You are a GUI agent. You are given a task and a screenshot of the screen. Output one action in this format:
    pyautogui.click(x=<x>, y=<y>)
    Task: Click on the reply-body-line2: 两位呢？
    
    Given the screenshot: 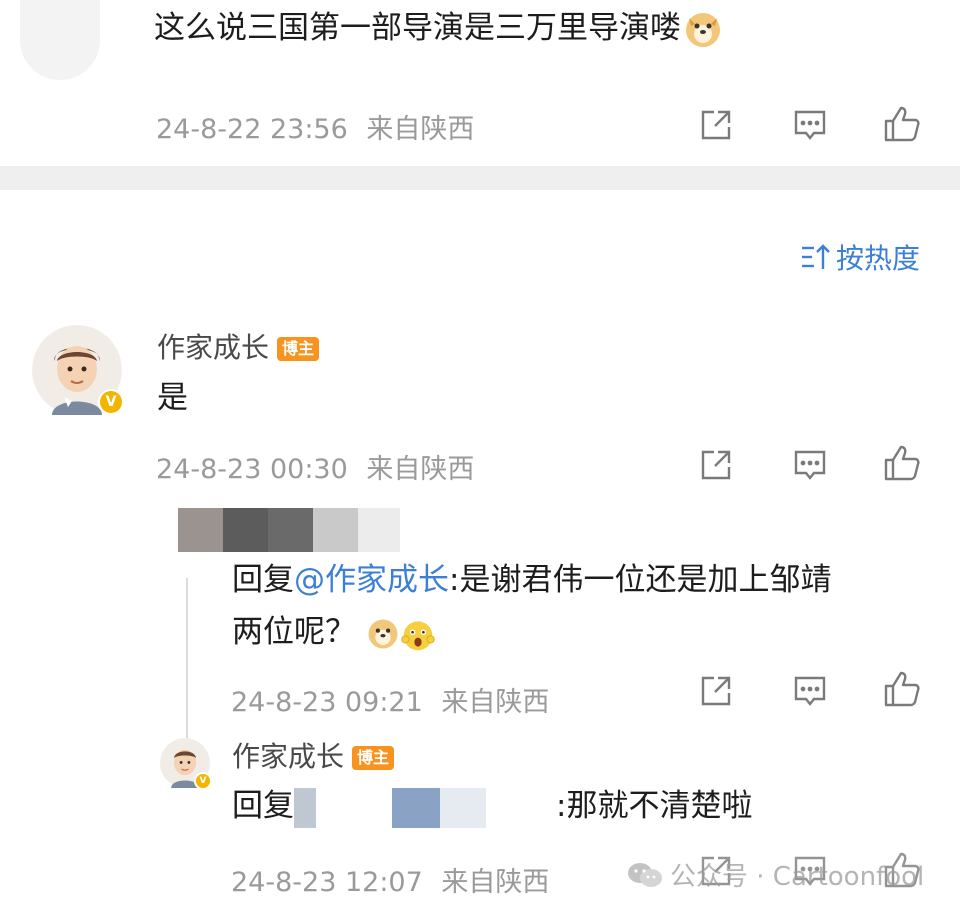 What is the action you would take?
    pyautogui.click(x=294, y=632)
    